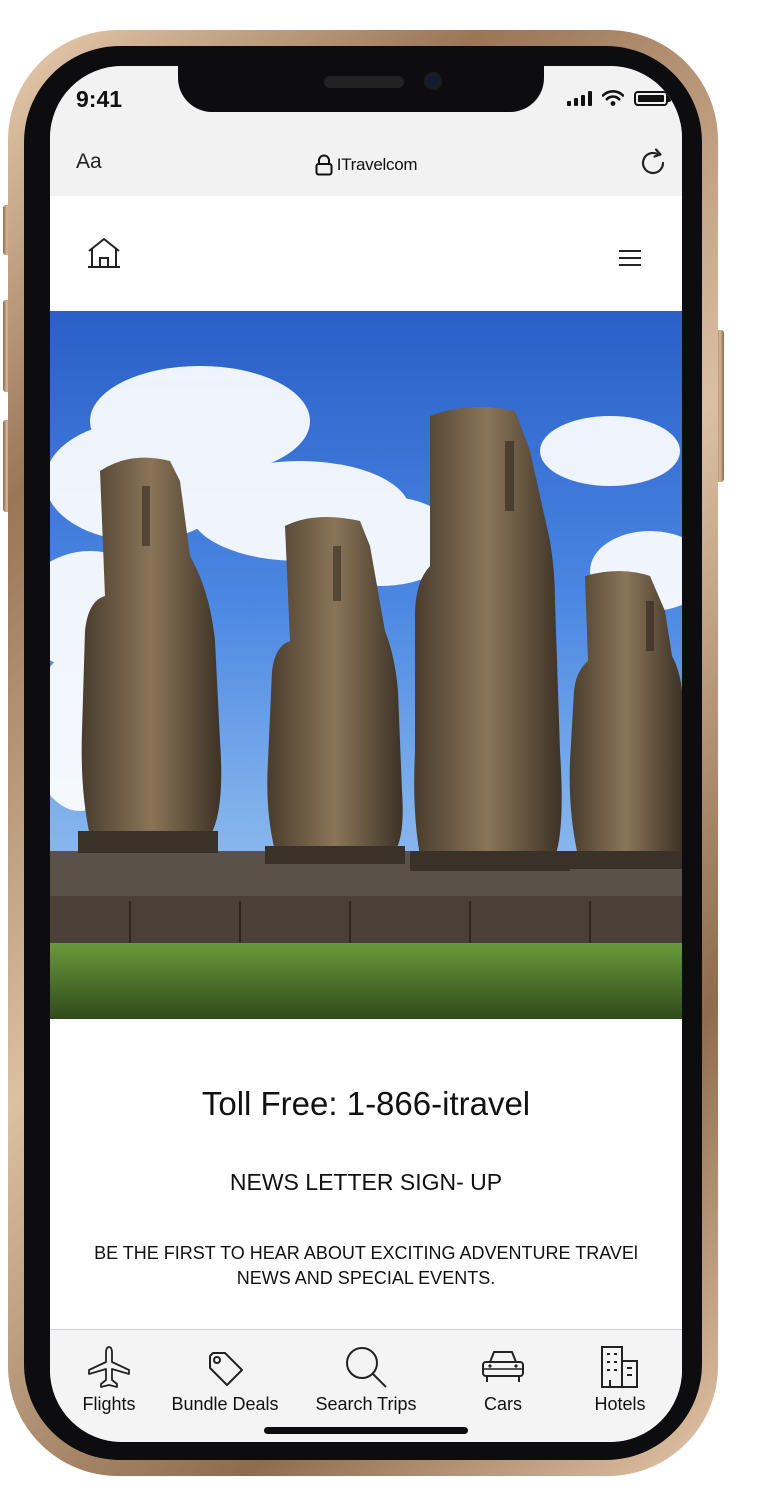 Image resolution: width=760 pixels, height=1500 pixels. I want to click on tab-bundle-deals-label: Bundle Deals, so click(225, 1404).